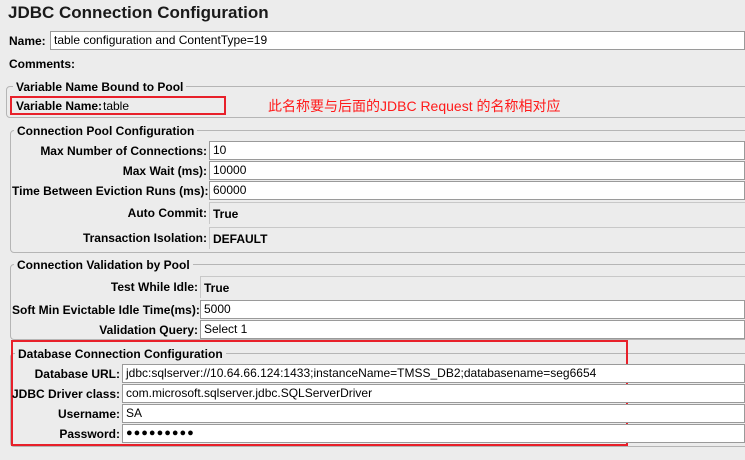 The width and height of the screenshot is (745, 460). Describe the element at coordinates (164, 171) in the screenshot. I see `max-wait-label: Max Wait (ms):` at that location.